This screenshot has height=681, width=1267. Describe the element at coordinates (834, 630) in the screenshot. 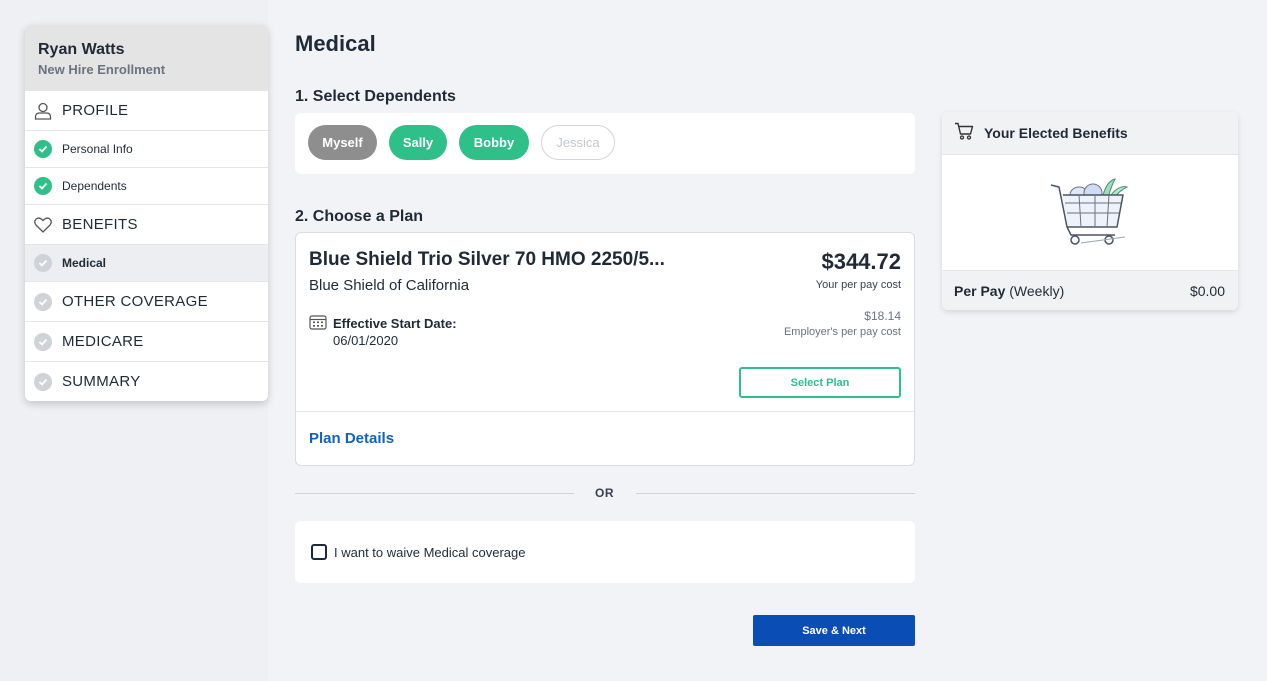

I see `save-next-button: Save & Next` at that location.